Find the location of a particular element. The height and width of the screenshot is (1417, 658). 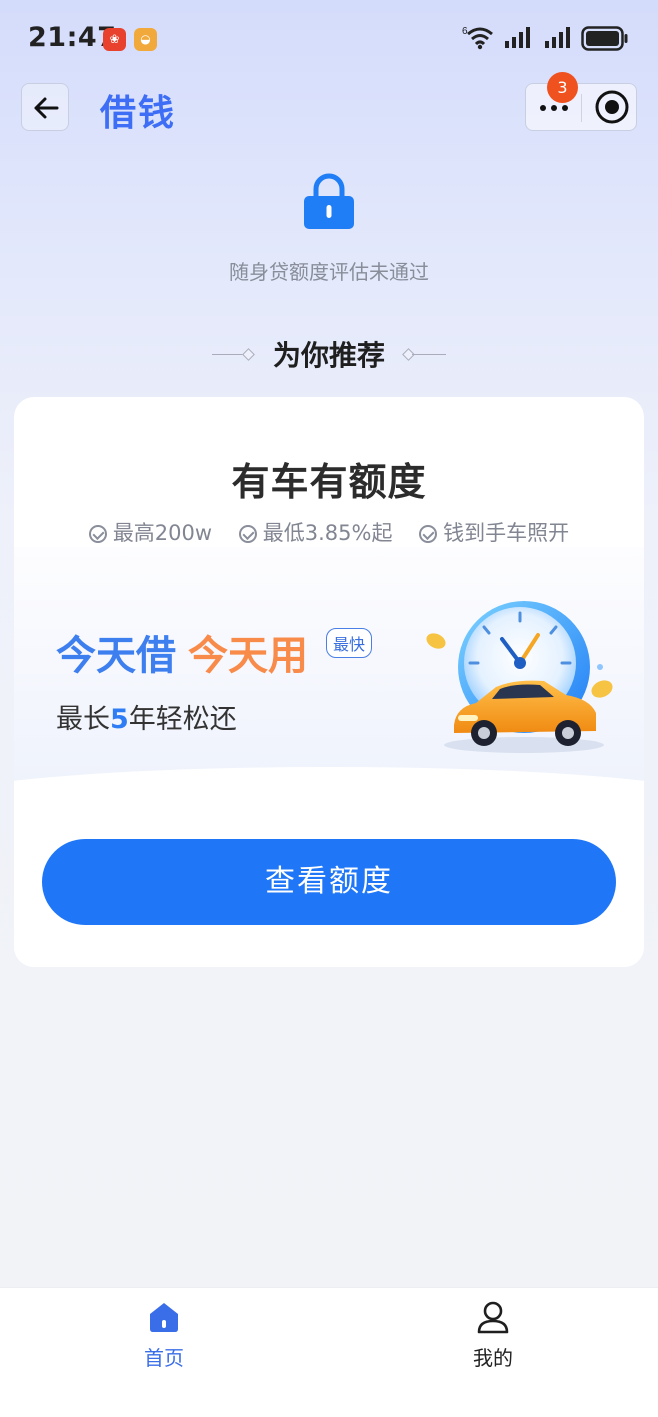

user-icon is located at coordinates (493, 1317).